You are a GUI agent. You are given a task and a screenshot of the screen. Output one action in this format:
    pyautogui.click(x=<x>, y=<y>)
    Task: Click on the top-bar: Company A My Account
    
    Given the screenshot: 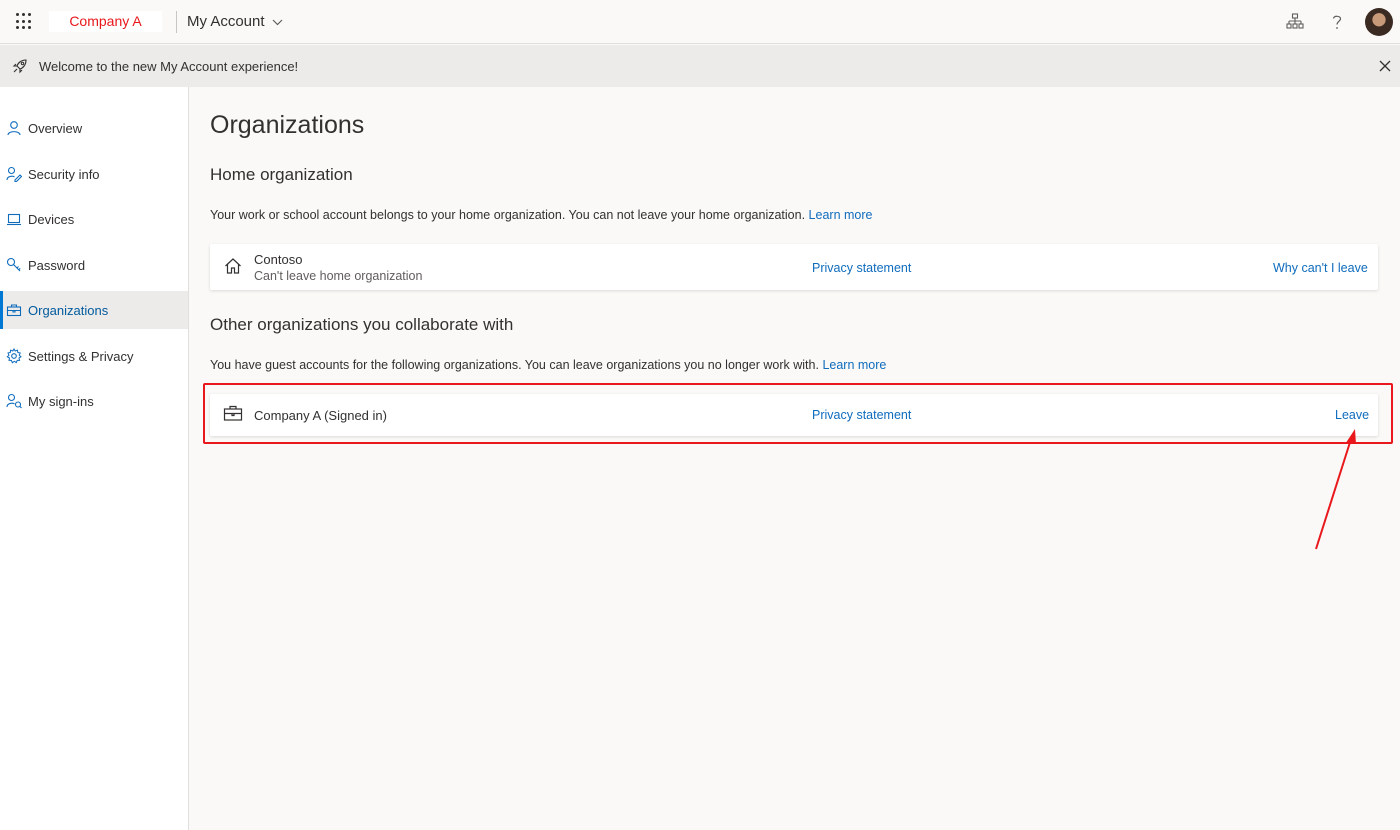 What is the action you would take?
    pyautogui.click(x=700, y=22)
    